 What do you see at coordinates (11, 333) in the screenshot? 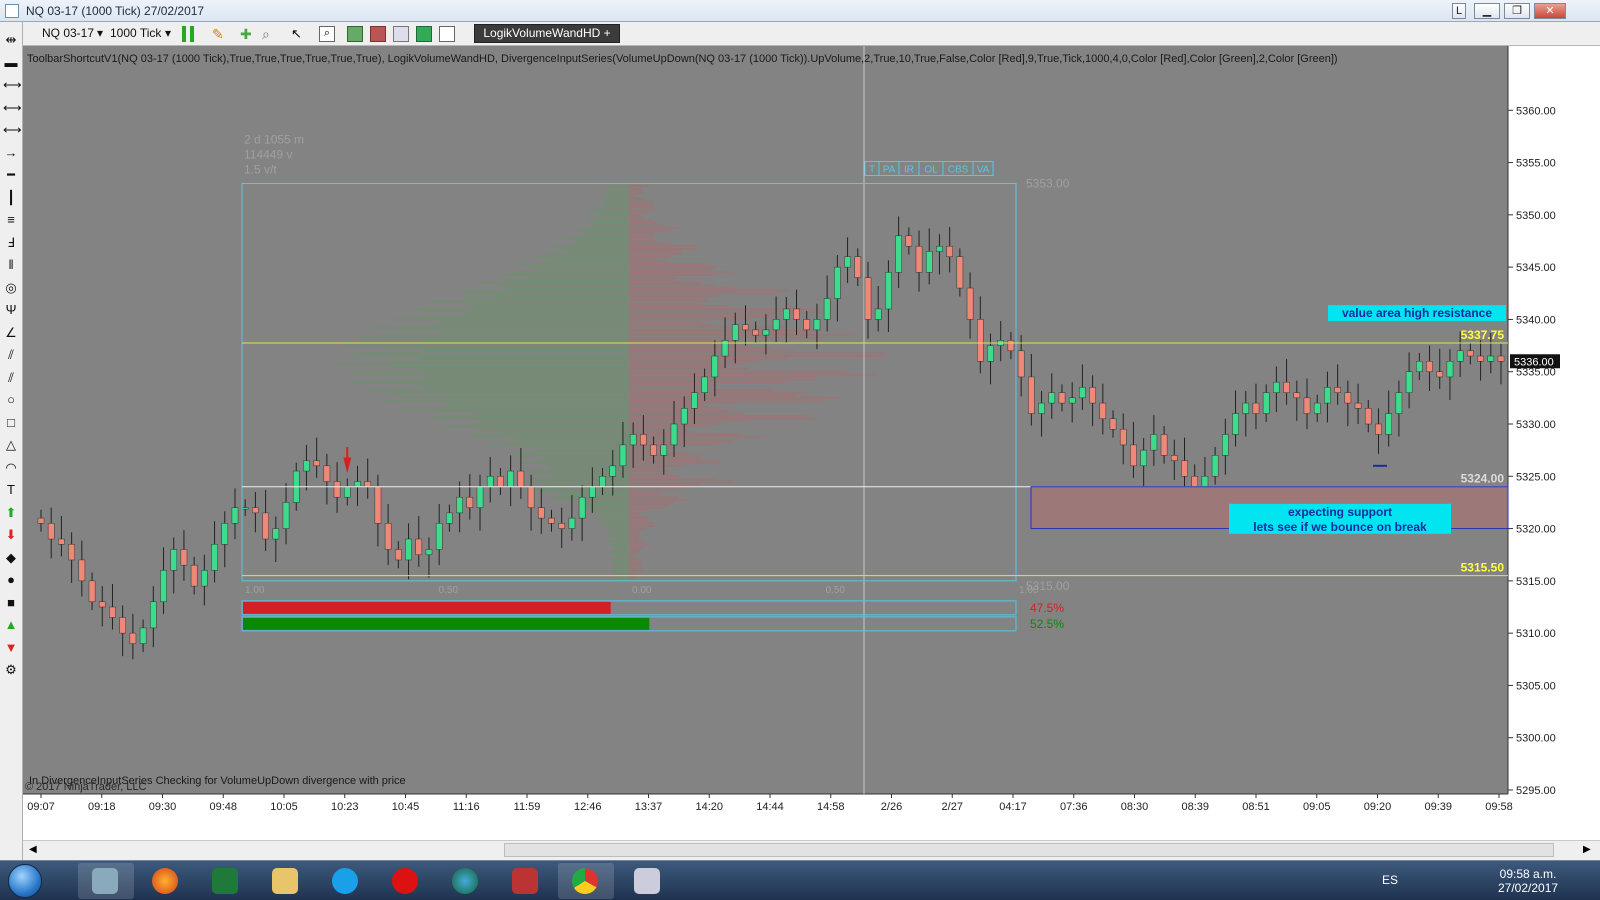
I see `gann-fan-icon: ∠` at bounding box center [11, 333].